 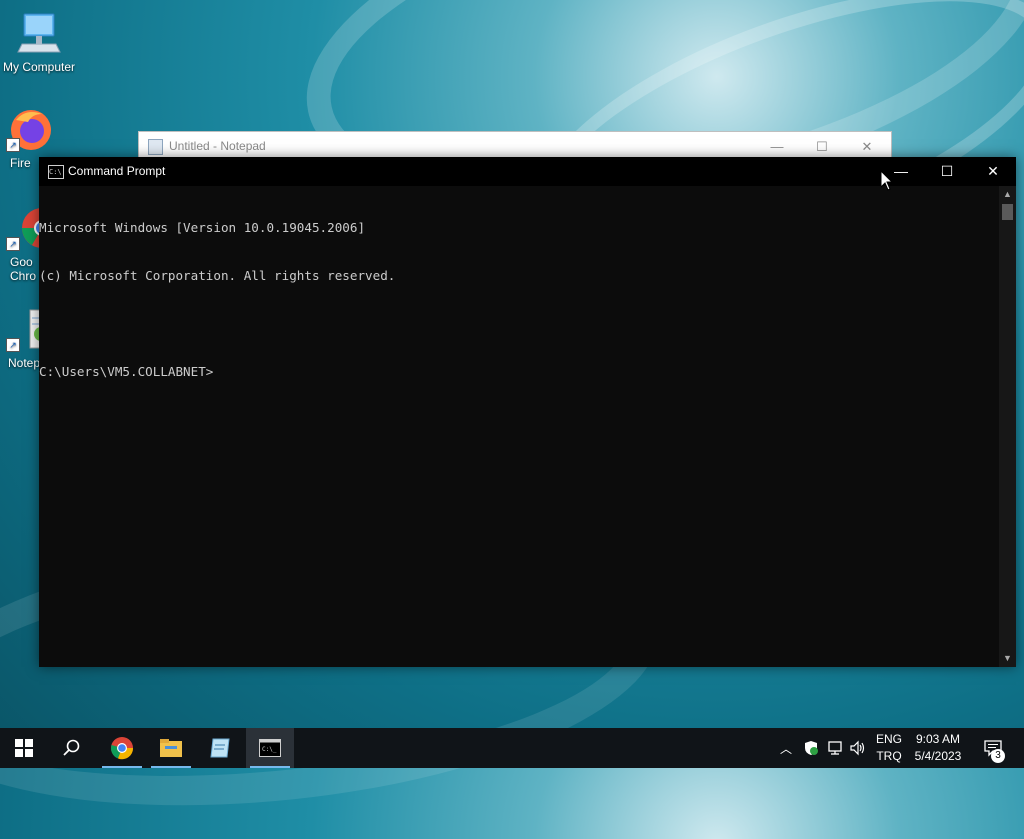 I want to click on command-prompt-icon: C:\_, so click(x=270, y=748).